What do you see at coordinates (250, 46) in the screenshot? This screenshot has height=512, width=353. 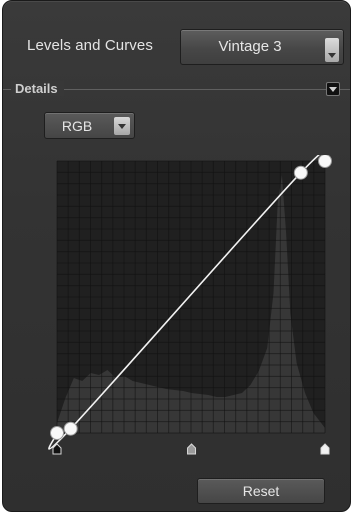 I see `preset-value: Vintage 3` at bounding box center [250, 46].